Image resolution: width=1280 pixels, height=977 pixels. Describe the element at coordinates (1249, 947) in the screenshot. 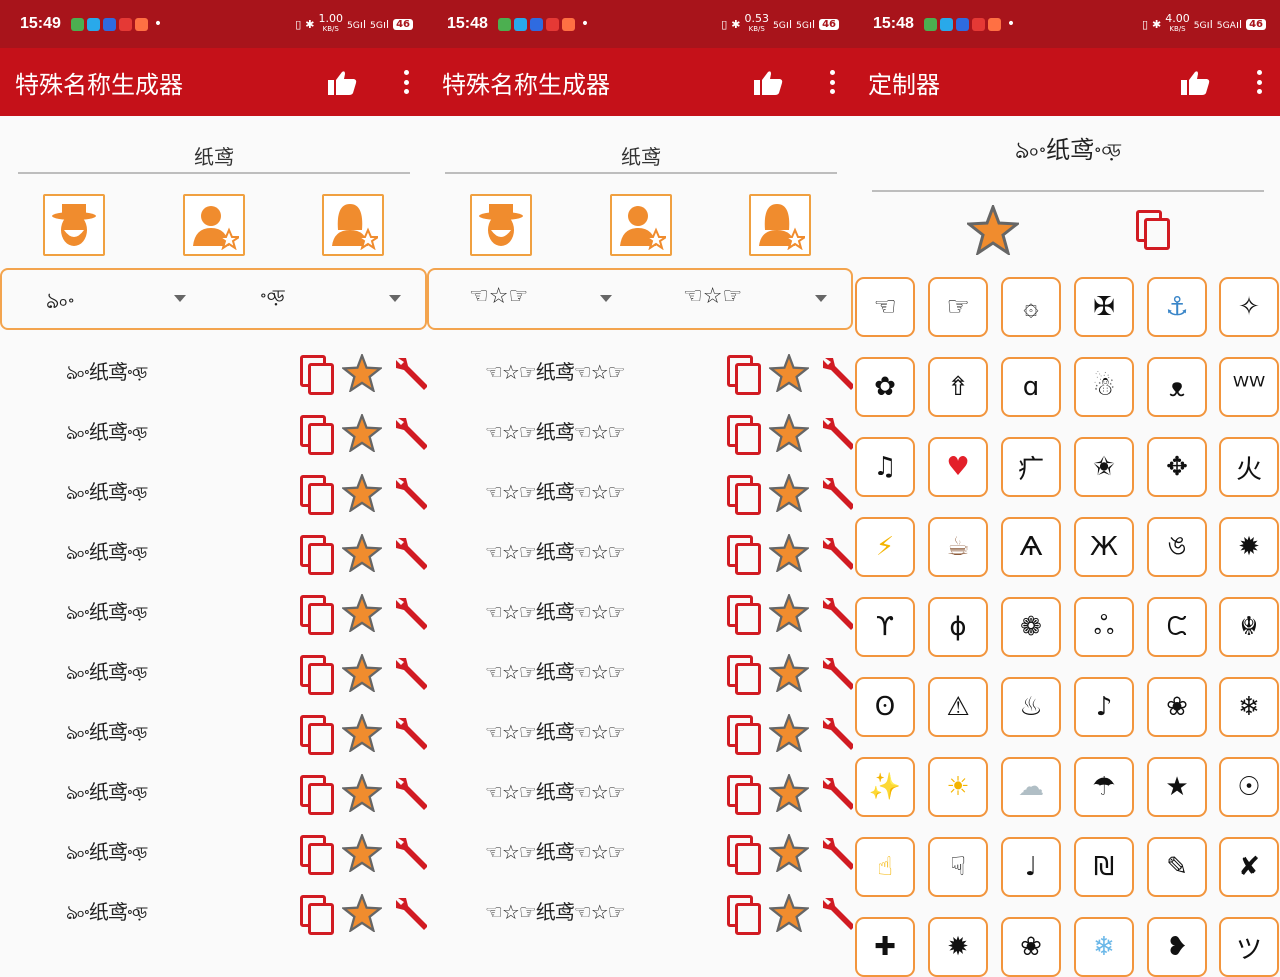

I see `symbol-button: ツ` at that location.